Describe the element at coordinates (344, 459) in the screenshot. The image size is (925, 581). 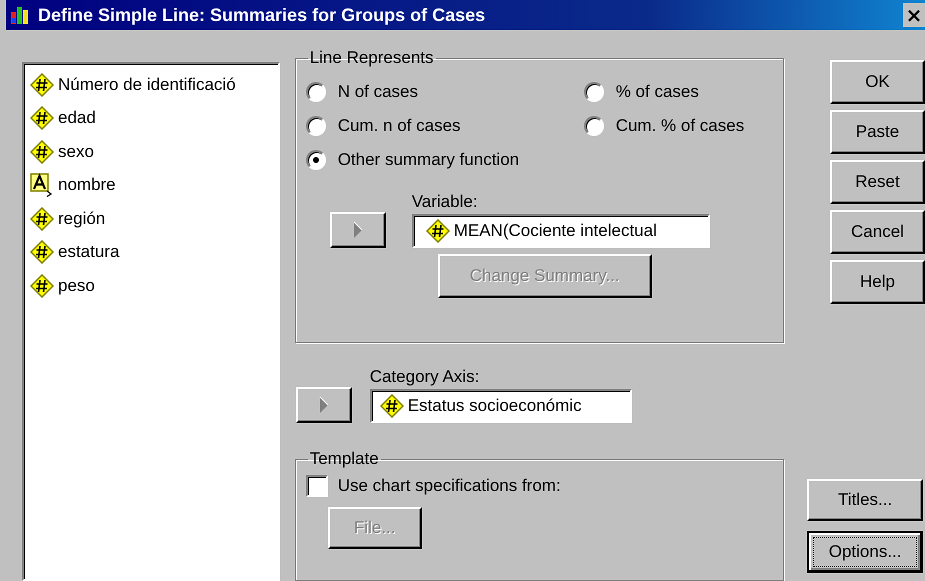
I see `group-title: Template` at that location.